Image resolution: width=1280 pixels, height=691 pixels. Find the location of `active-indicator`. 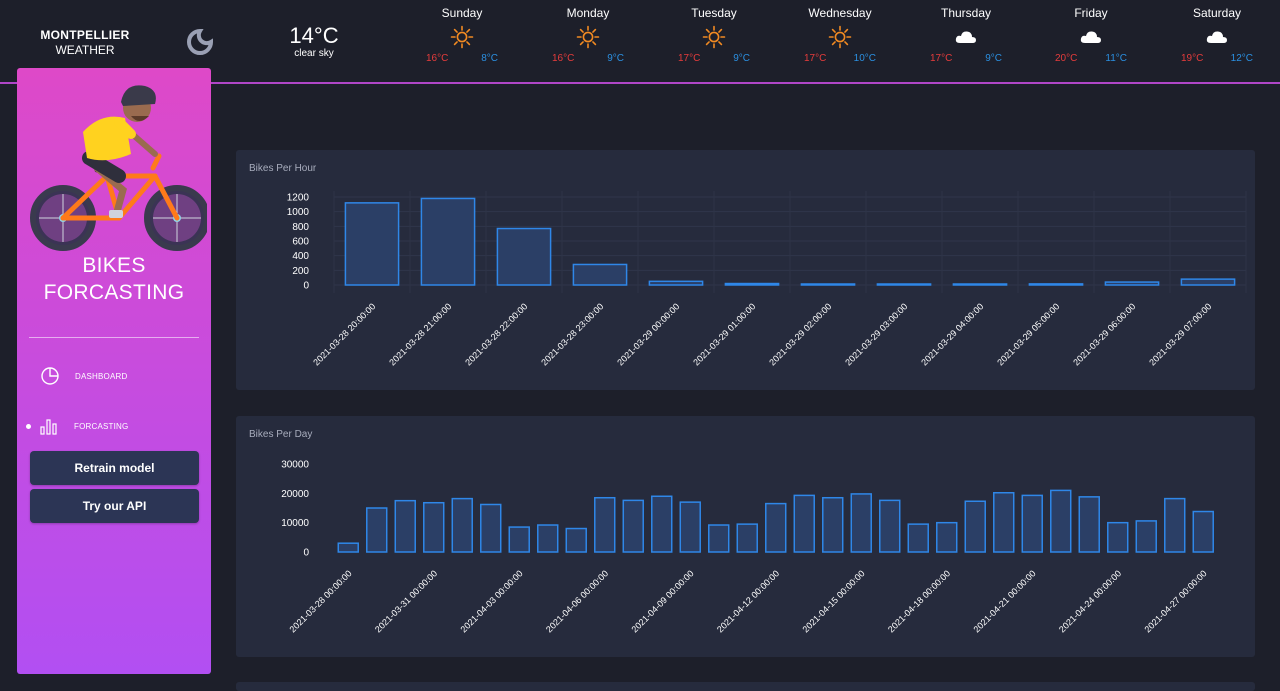

active-indicator is located at coordinates (28, 426).